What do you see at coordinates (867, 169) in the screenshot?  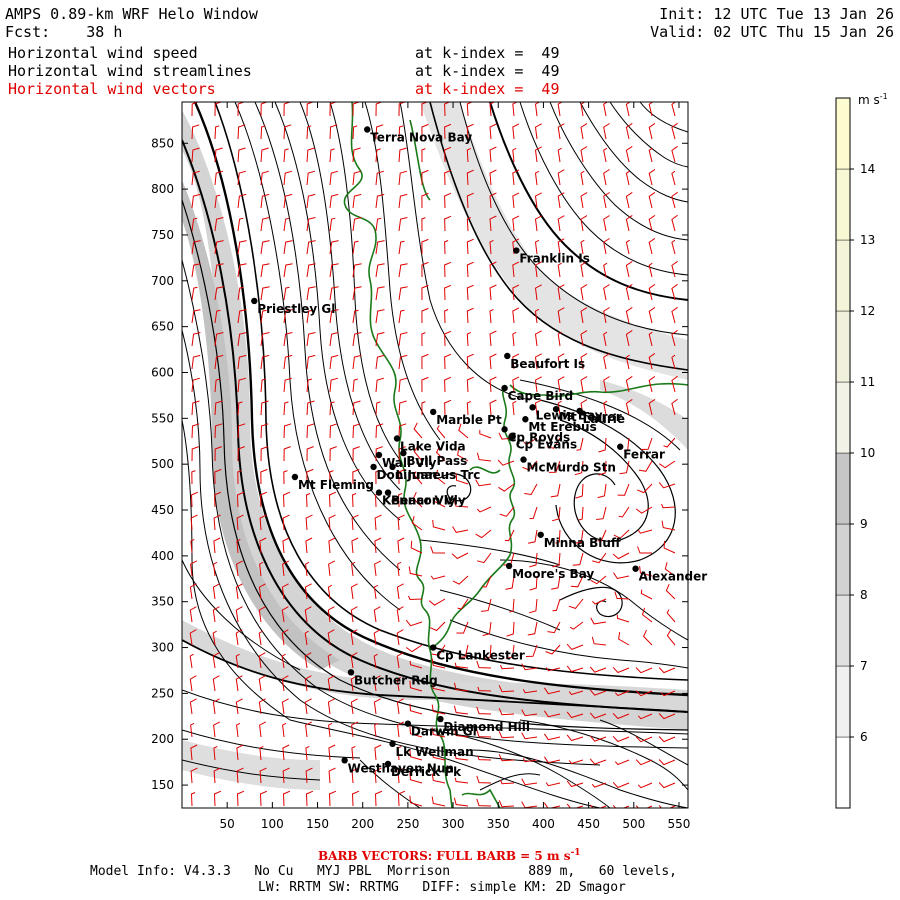 I see `colorbar-label: 14` at bounding box center [867, 169].